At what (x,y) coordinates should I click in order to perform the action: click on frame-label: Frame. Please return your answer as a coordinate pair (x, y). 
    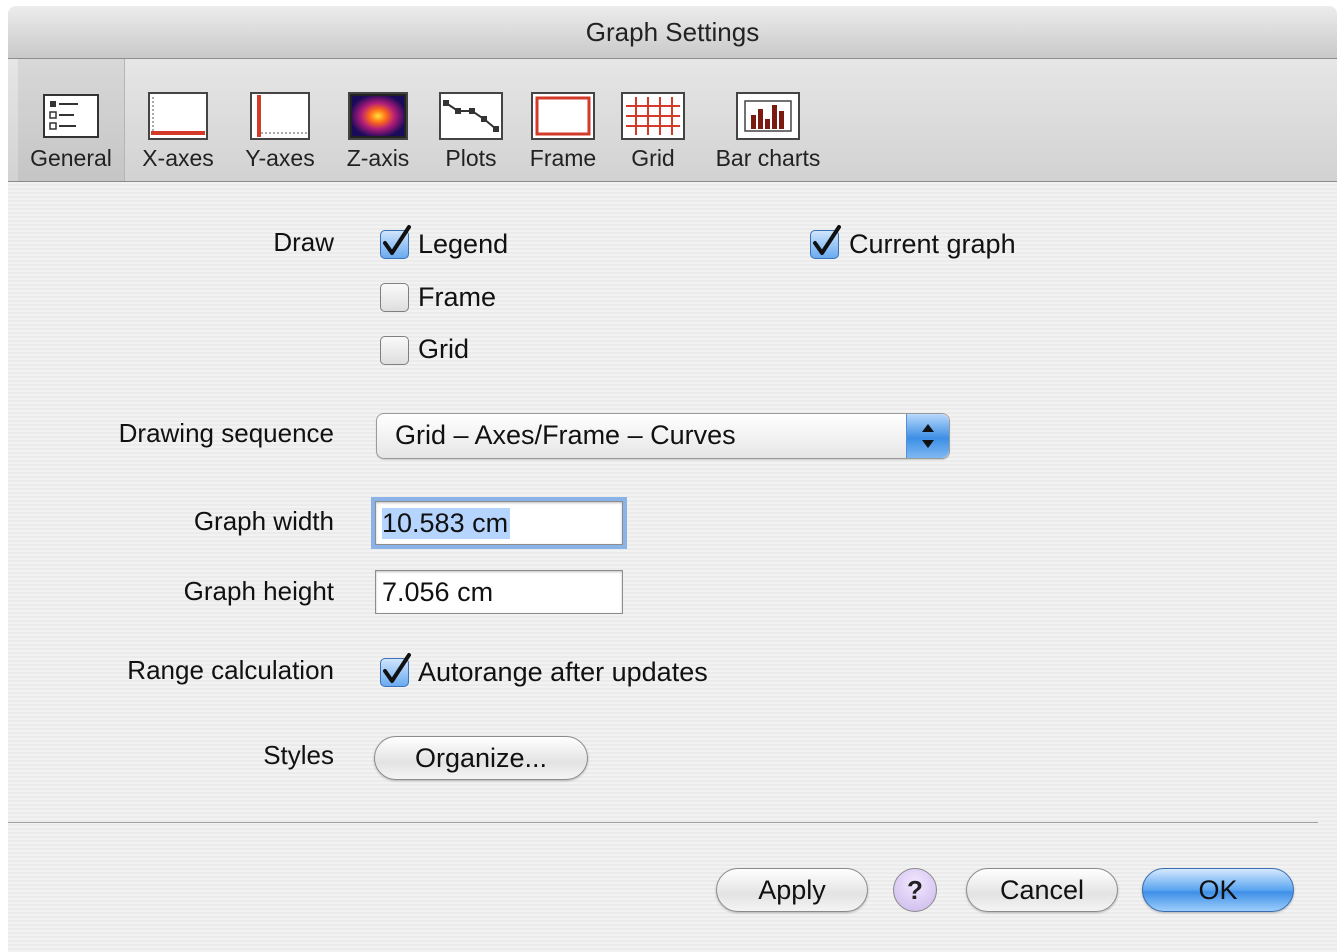
    Looking at the image, I should click on (457, 297).